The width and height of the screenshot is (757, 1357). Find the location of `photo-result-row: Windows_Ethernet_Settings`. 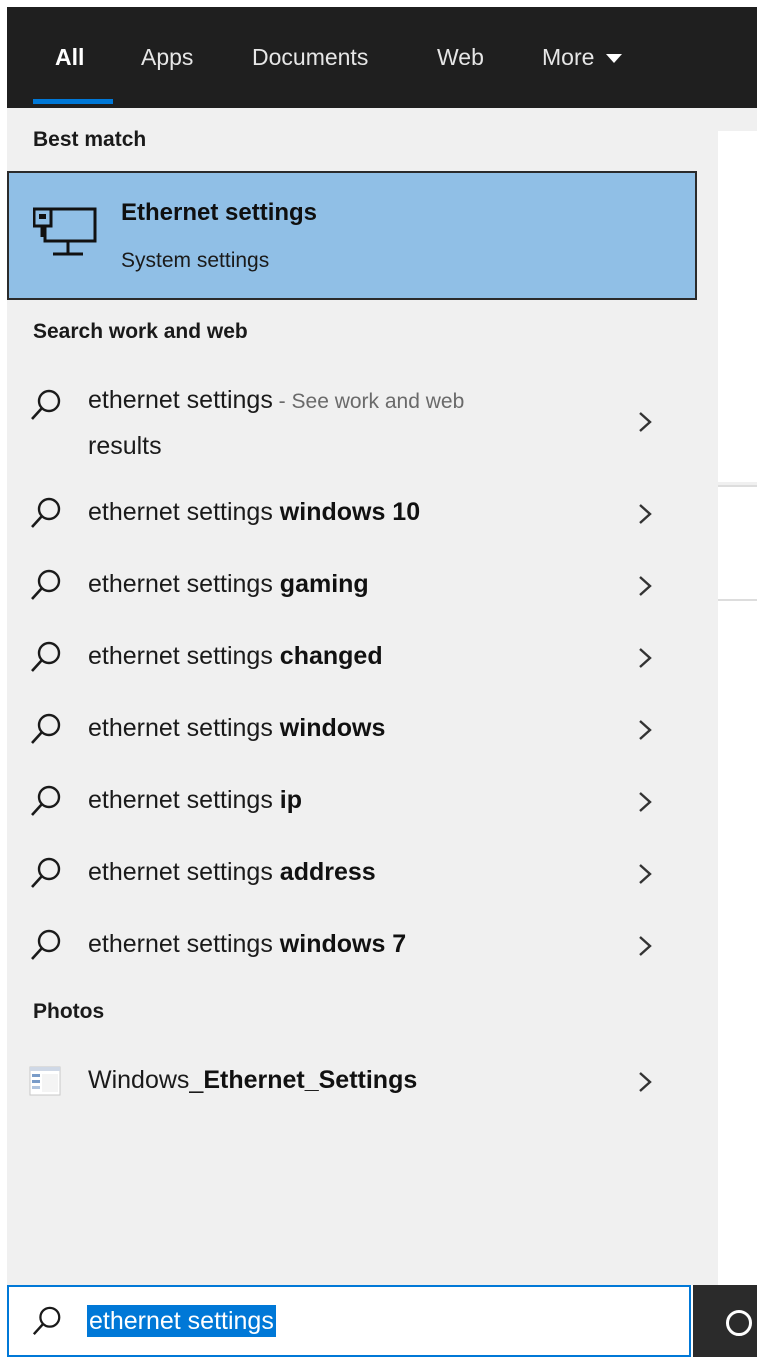

photo-result-row: Windows_Ethernet_Settings is located at coordinates (362, 1082).